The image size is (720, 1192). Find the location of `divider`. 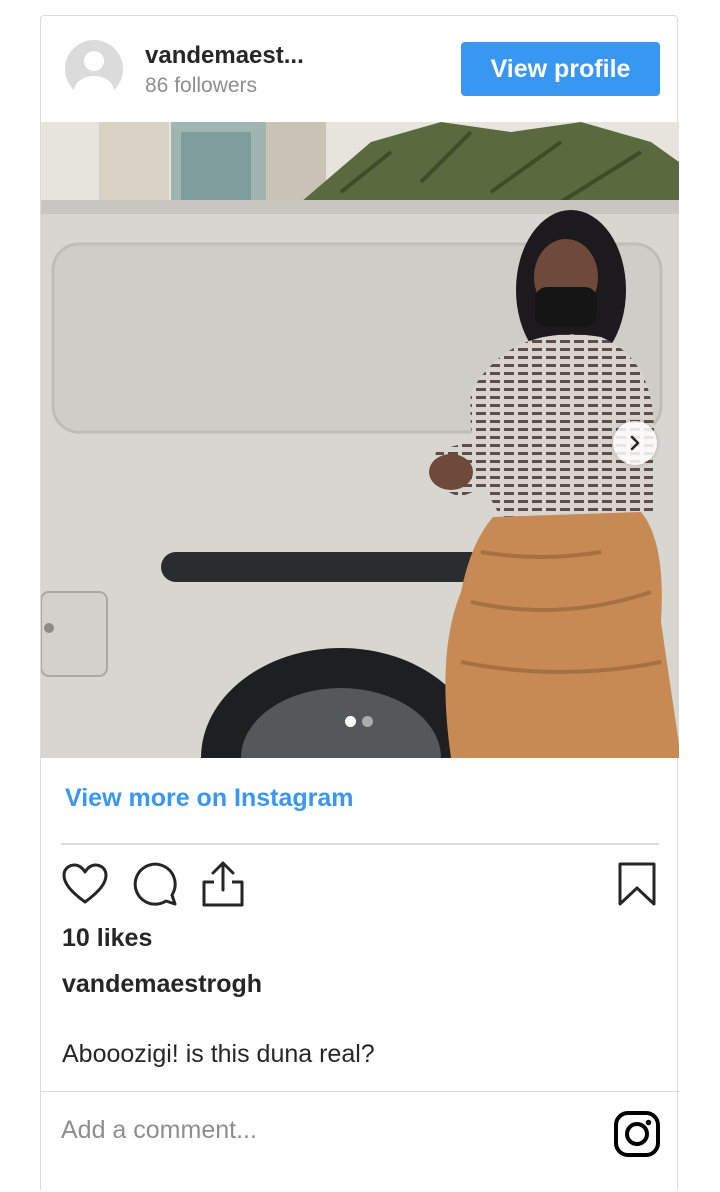

divider is located at coordinates (360, 844).